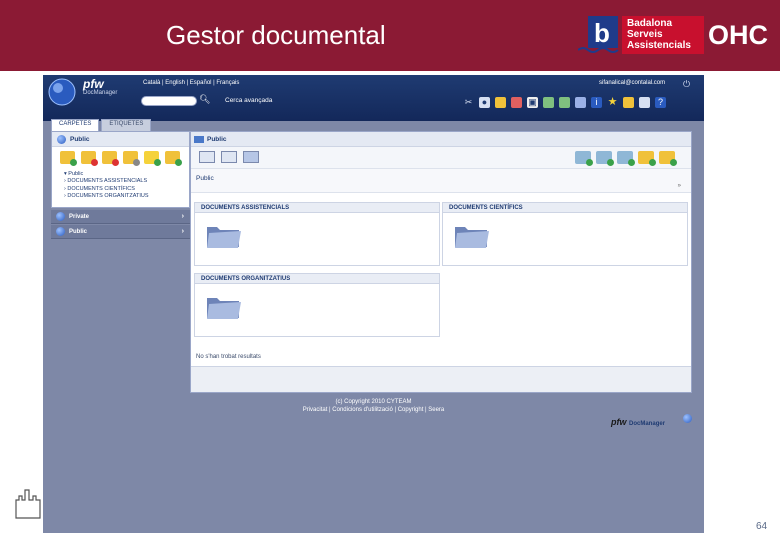 This screenshot has width=780, height=540. What do you see at coordinates (204, 99) in the screenshot?
I see `search-icon: 🔍︎` at bounding box center [204, 99].